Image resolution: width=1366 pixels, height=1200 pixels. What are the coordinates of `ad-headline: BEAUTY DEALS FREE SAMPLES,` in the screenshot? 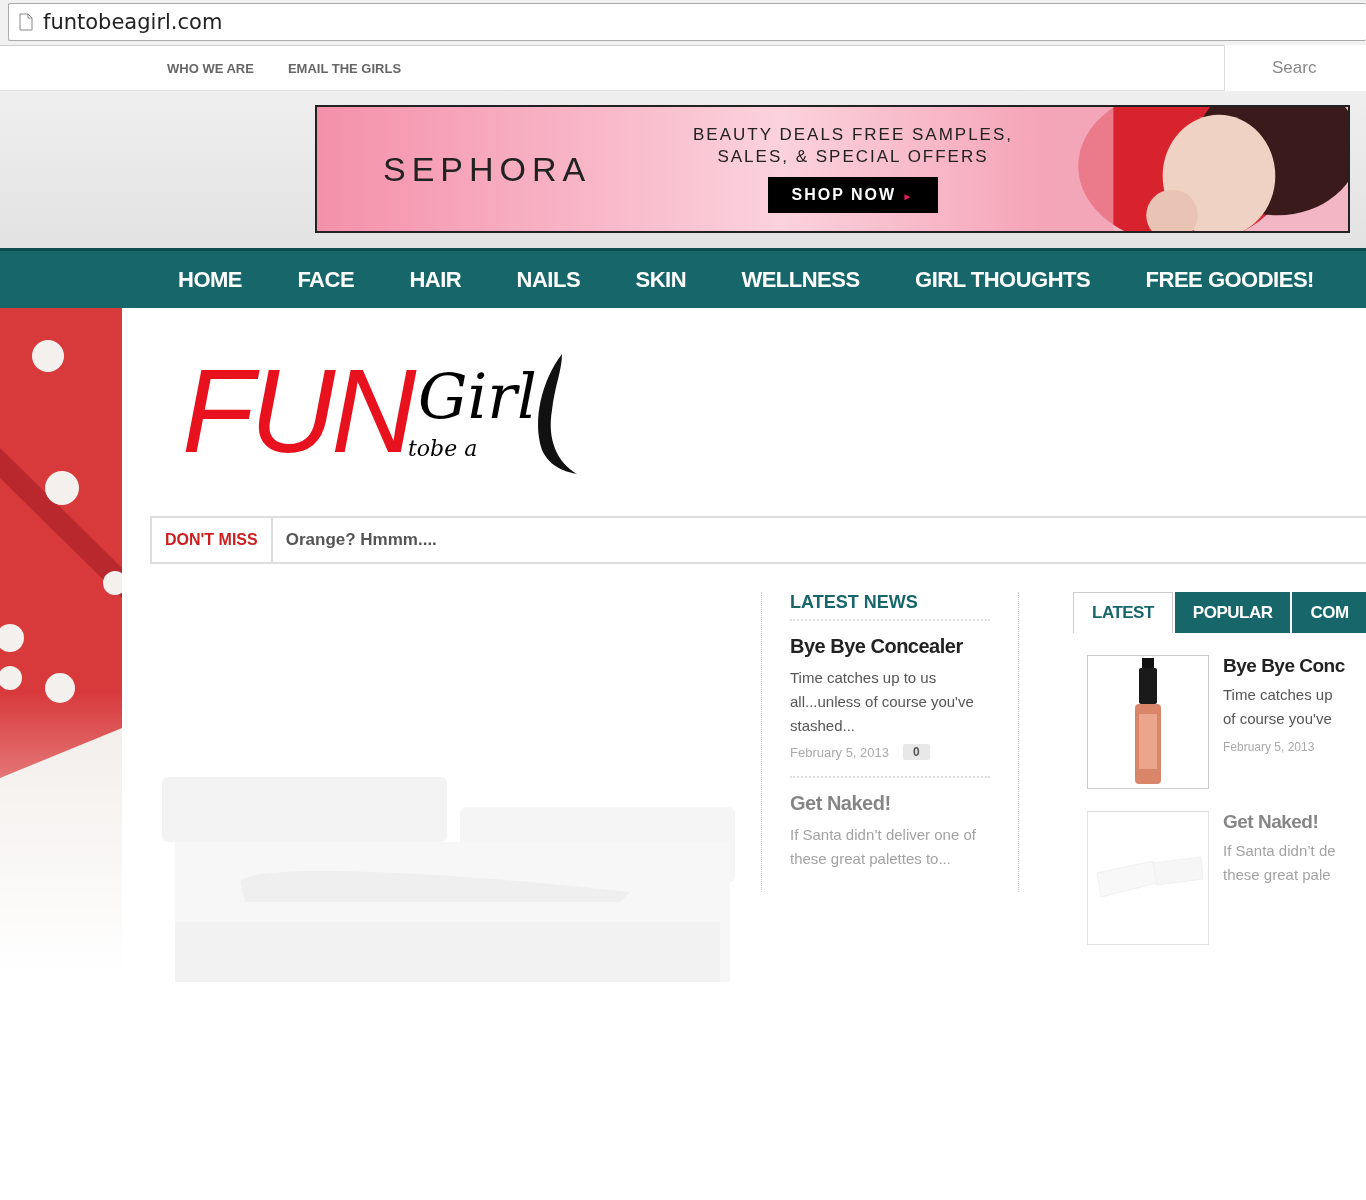 It's located at (853, 135).